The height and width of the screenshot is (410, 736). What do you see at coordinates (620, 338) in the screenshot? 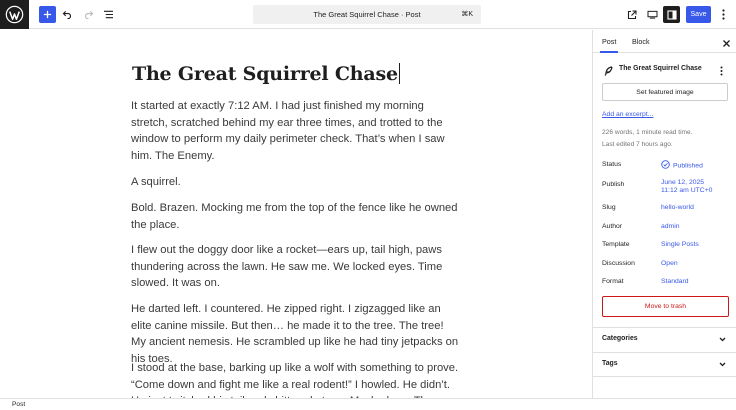
I see `categories-panel-toggle: Categories` at bounding box center [620, 338].